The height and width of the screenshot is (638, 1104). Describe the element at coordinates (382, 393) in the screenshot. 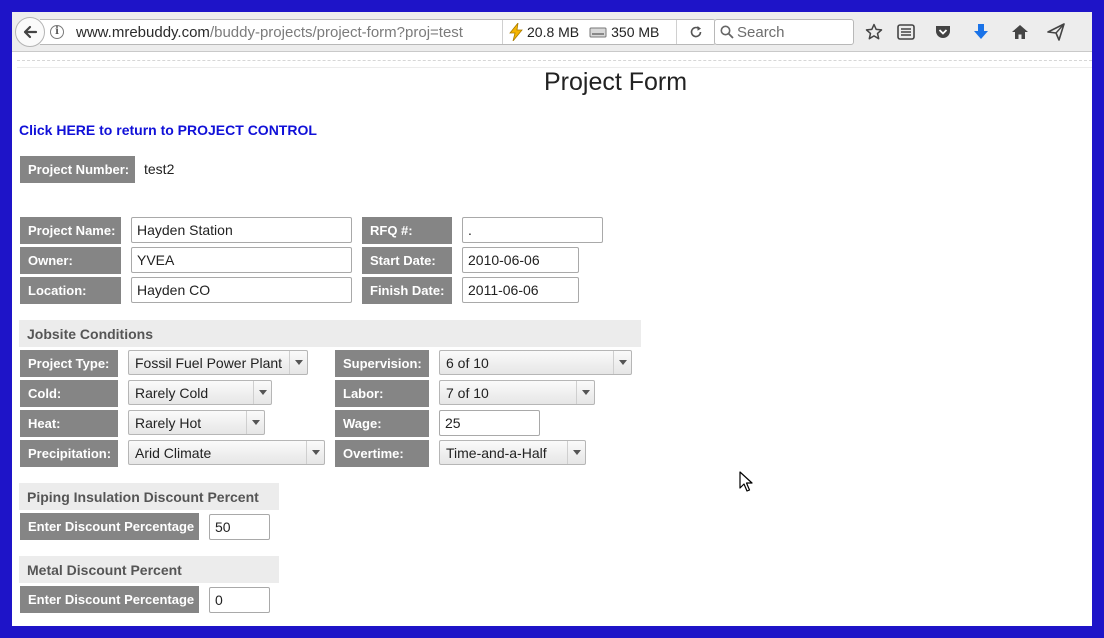

I see `labor-label: Labor:` at that location.